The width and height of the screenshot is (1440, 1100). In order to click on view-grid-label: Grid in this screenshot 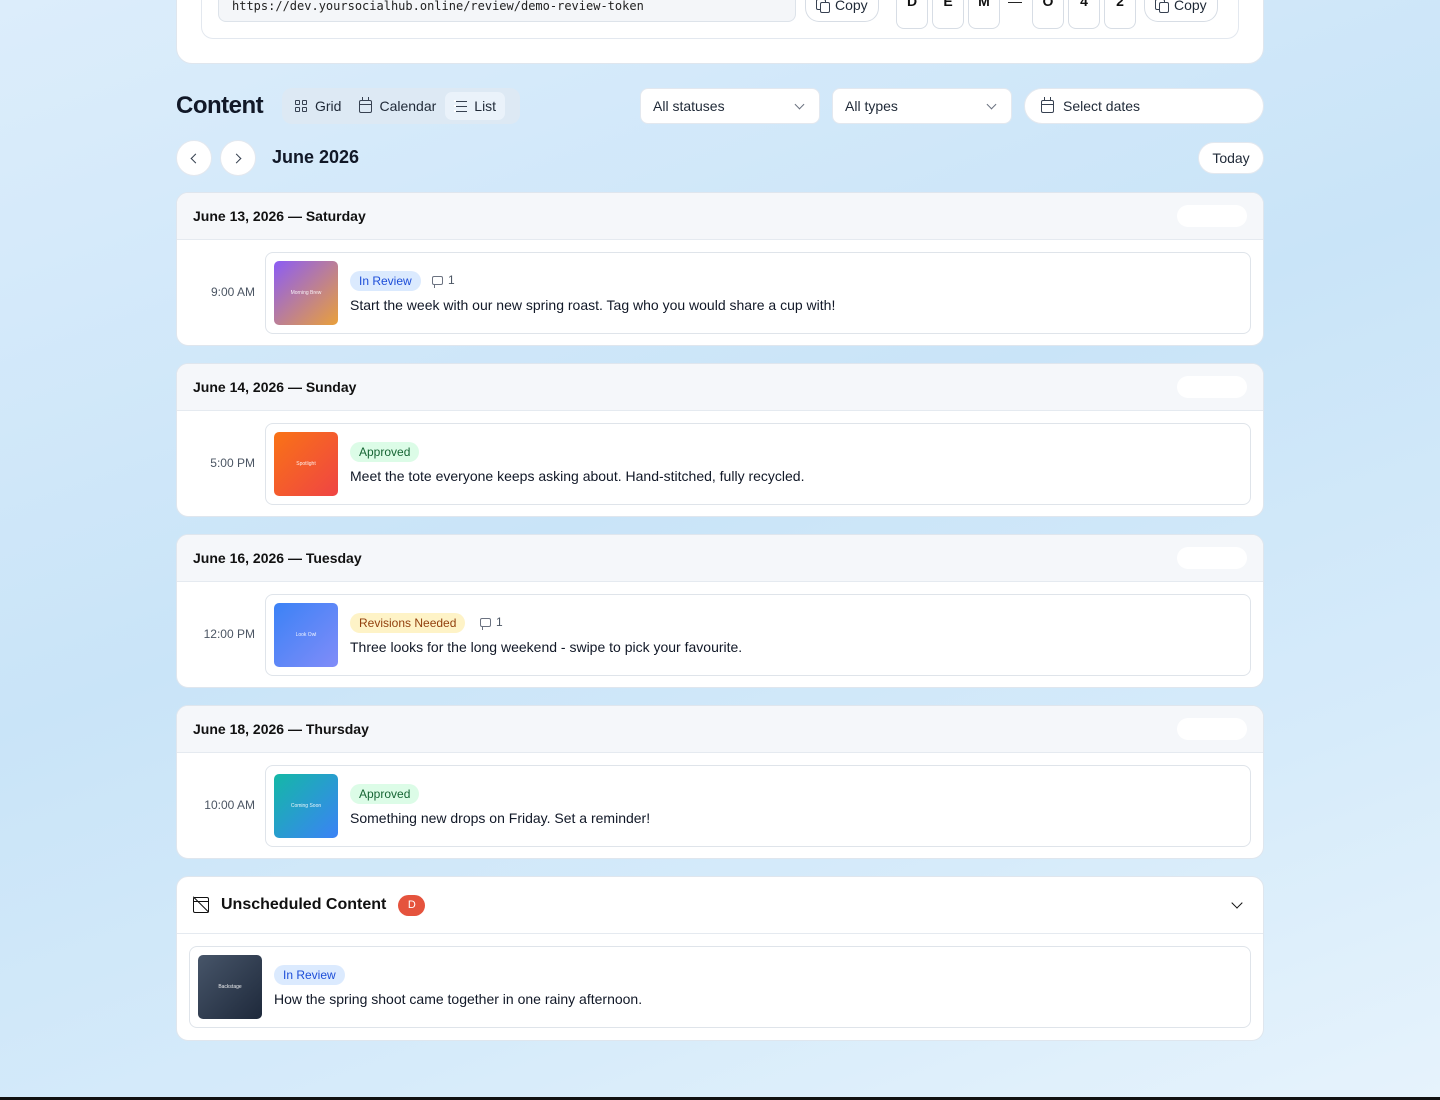, I will do `click(328, 106)`.